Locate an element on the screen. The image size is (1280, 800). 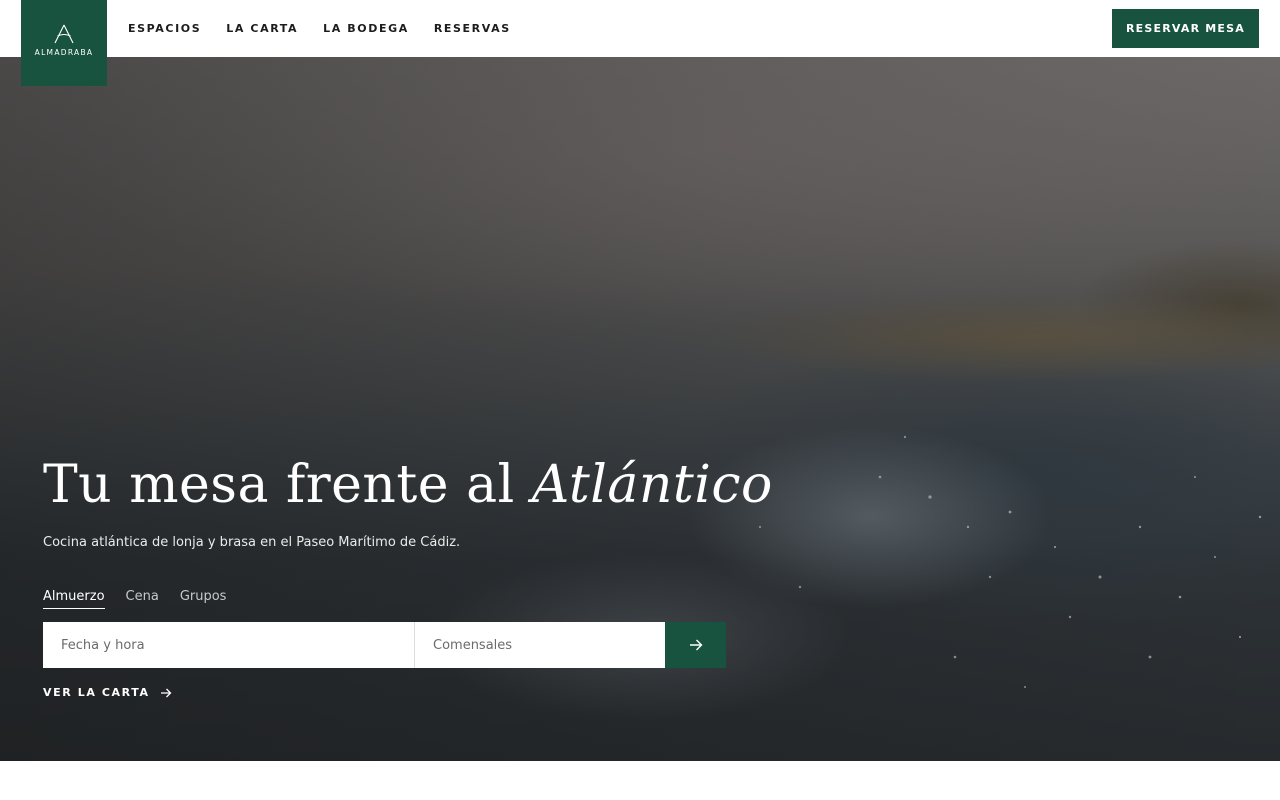
view-menu-link: VER LA CARTA is located at coordinates (107, 692).